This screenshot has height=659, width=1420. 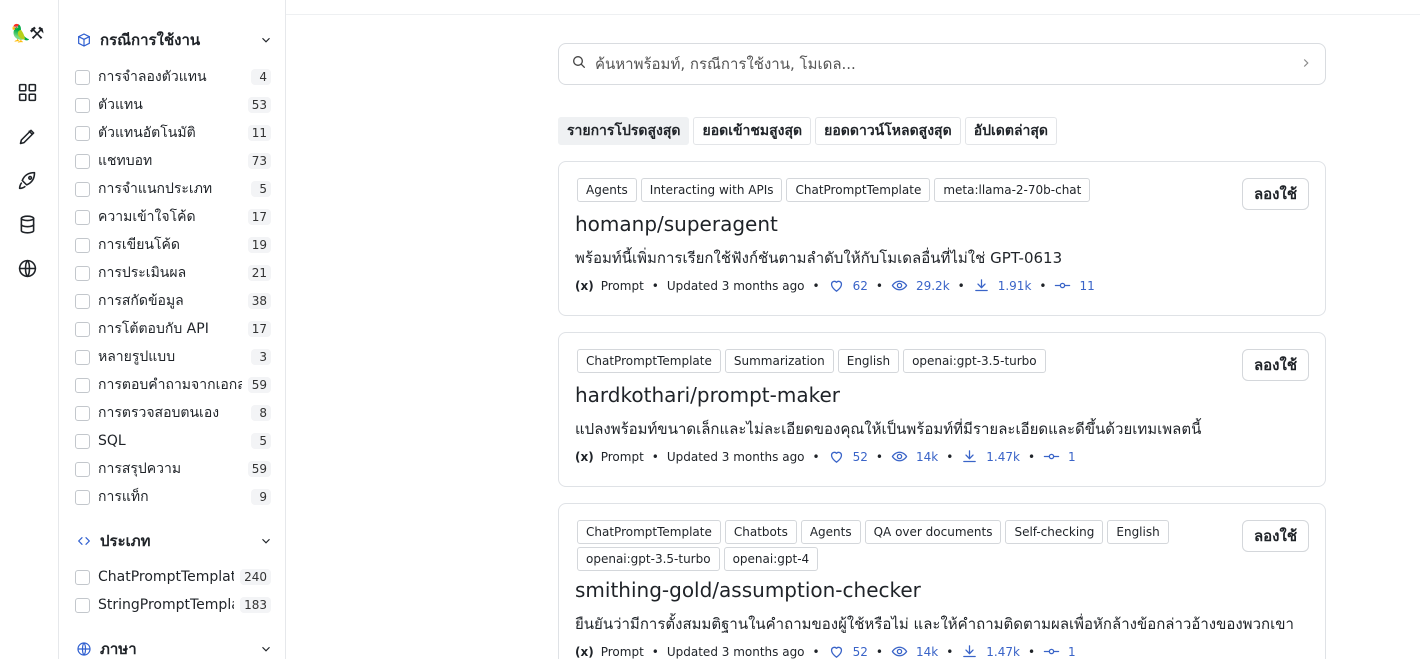 I want to click on sort-tab: ยอดดาวน์โหลดสูงสุด, so click(x=888, y=131).